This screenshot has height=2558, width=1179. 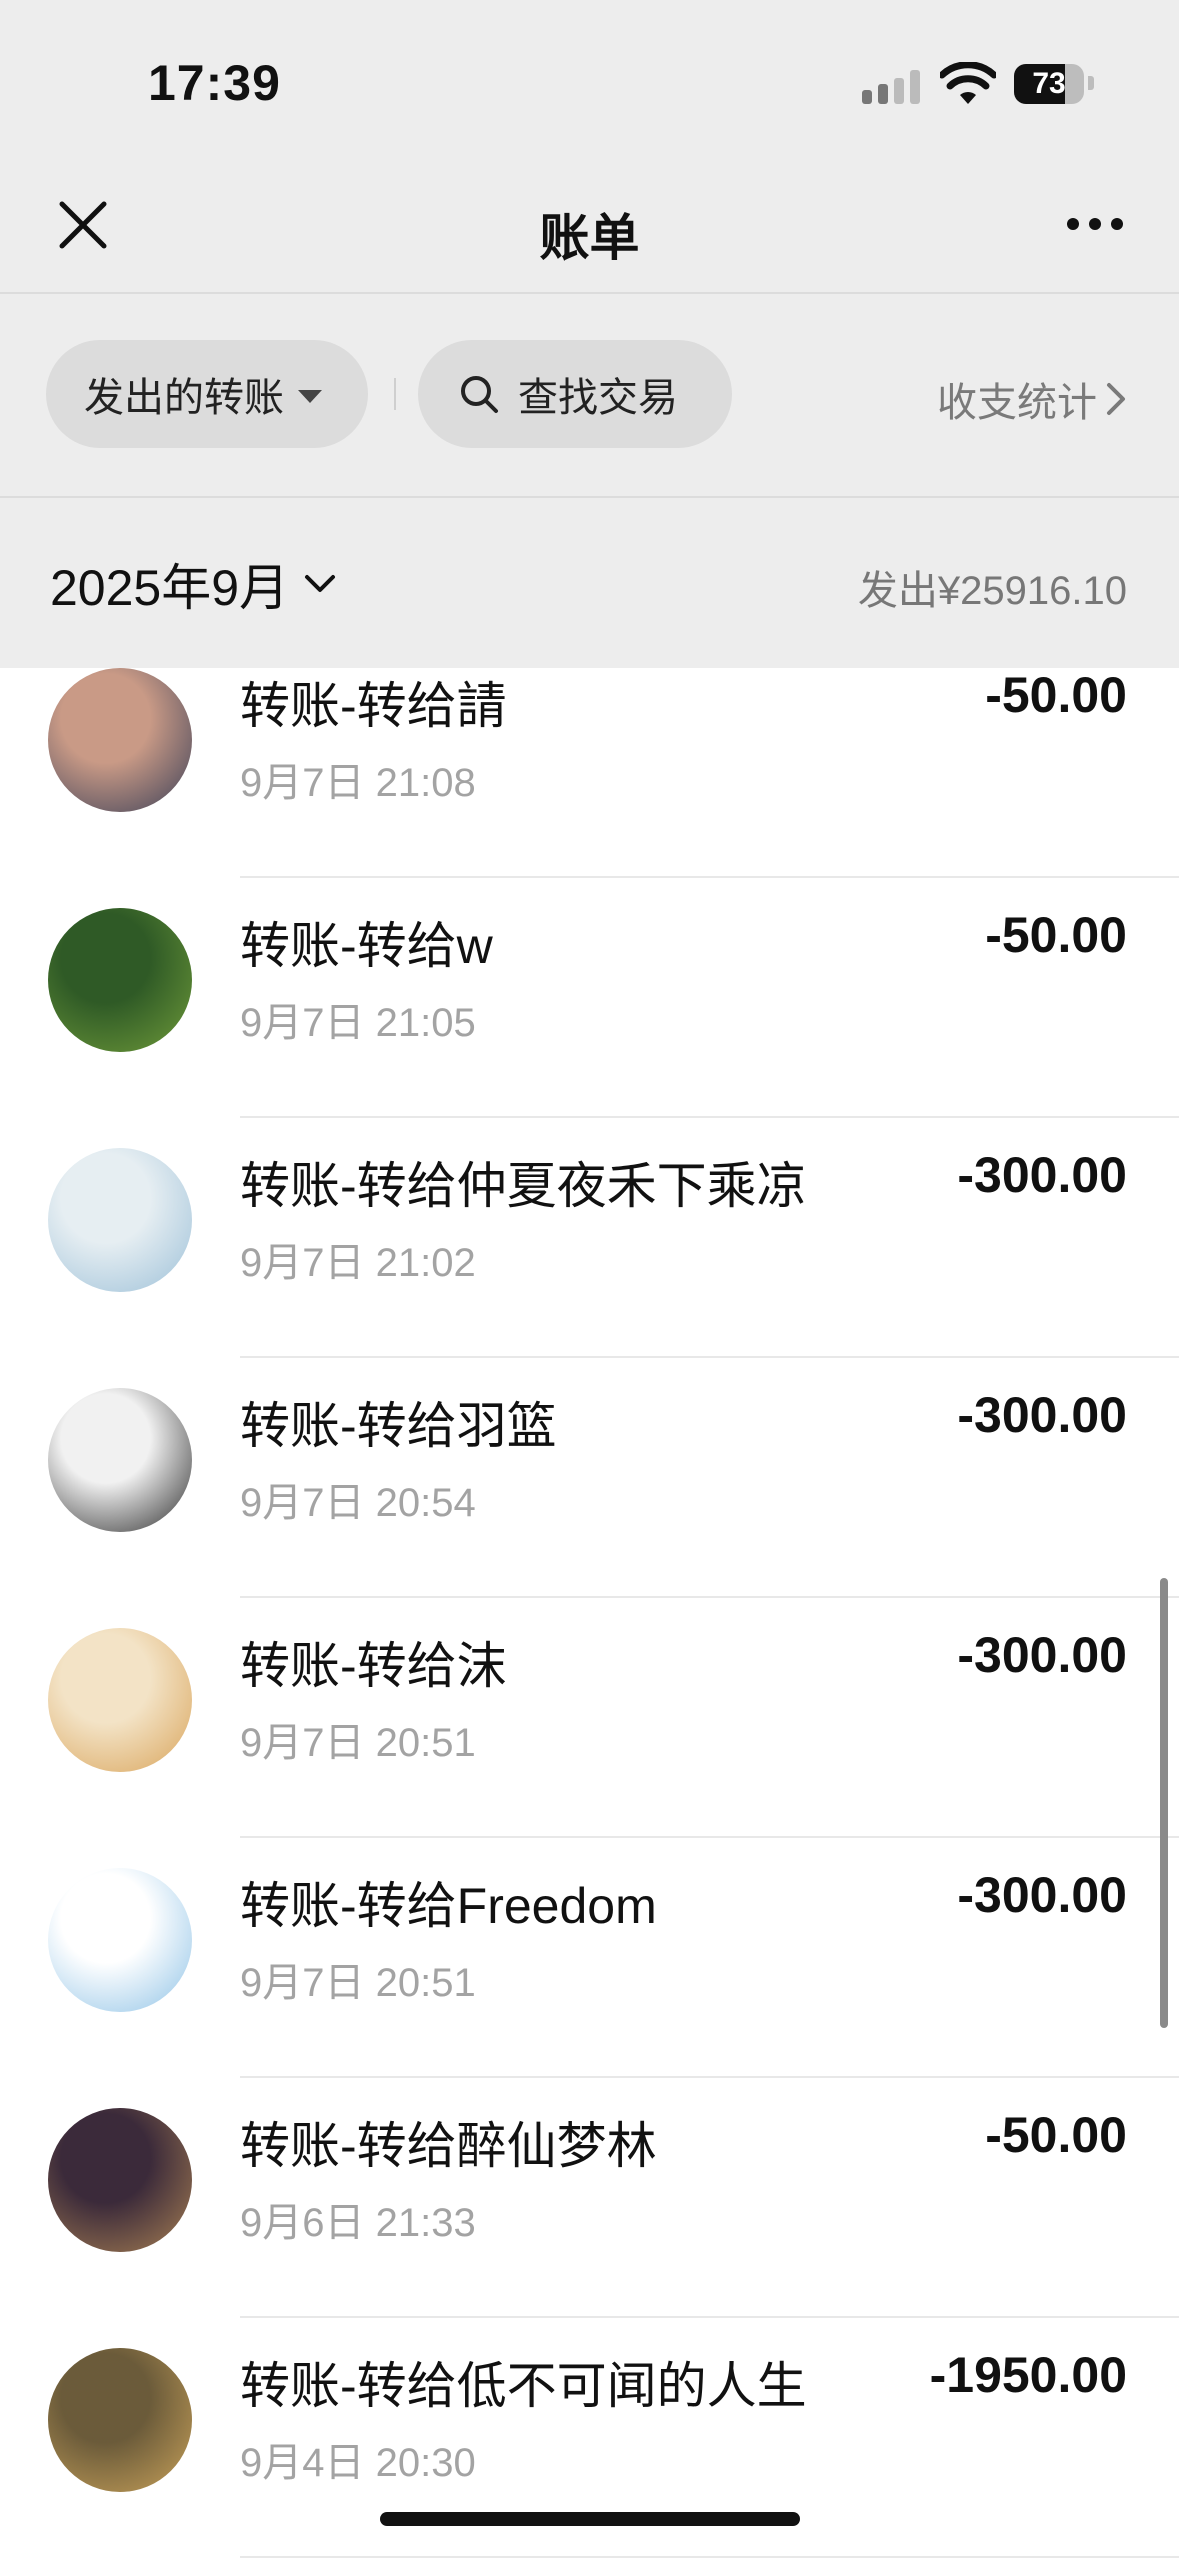 What do you see at coordinates (598, 398) in the screenshot?
I see `search-transaction-label: 查找交易` at bounding box center [598, 398].